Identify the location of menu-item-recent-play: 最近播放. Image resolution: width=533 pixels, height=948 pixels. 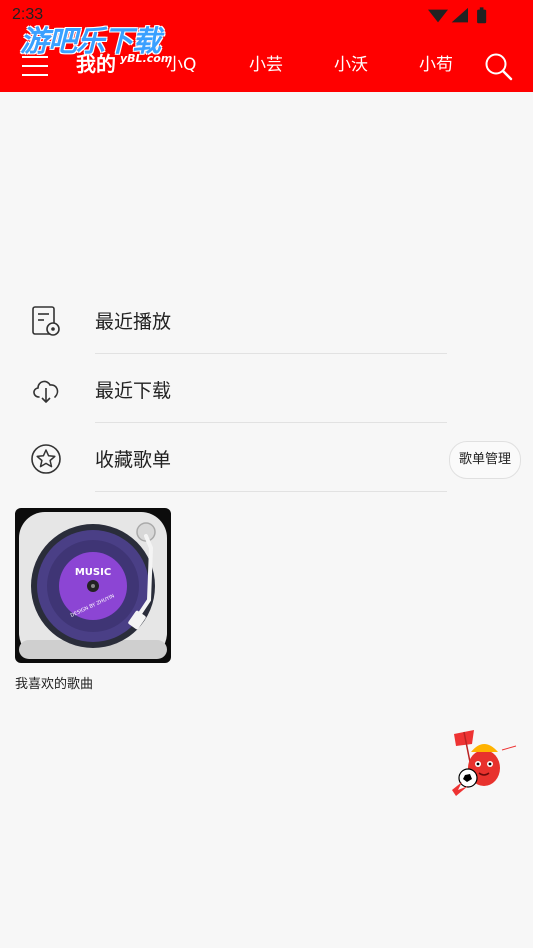
(266, 319).